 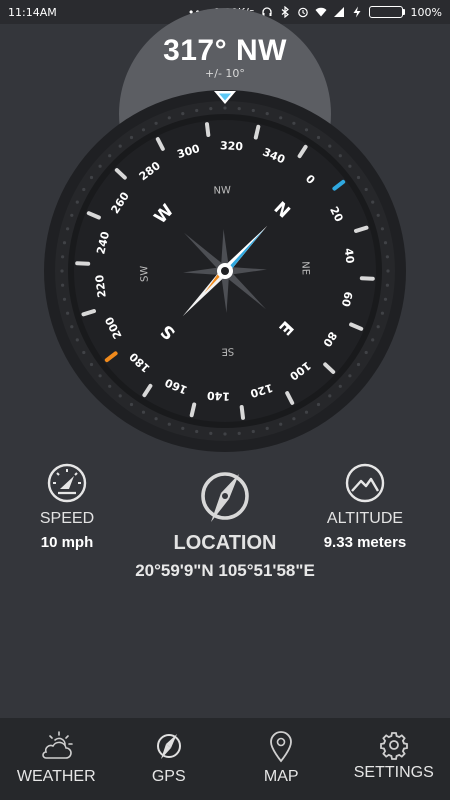 I want to click on degree-label: 320, so click(x=232, y=146).